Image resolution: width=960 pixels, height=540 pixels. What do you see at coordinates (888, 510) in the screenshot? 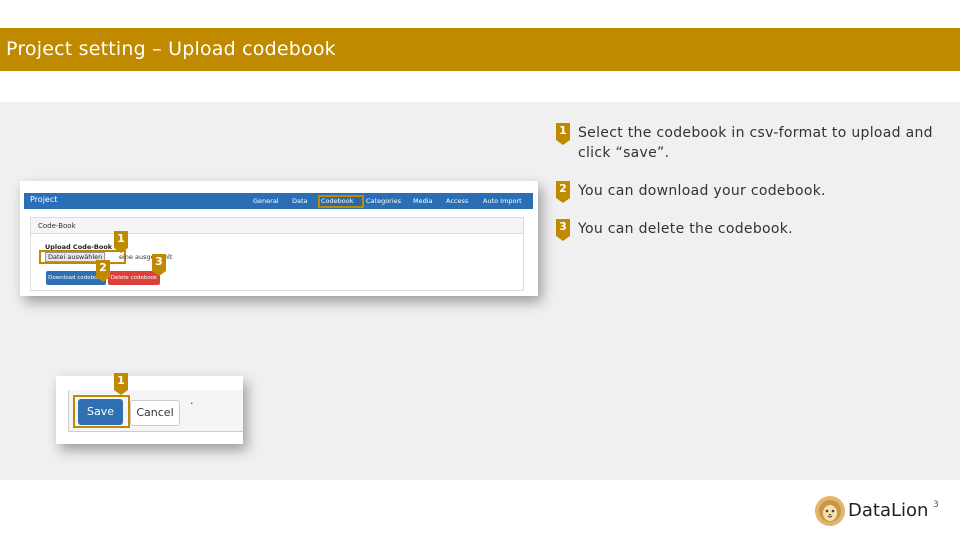
I see `datalion-logo-text: DataLion` at bounding box center [888, 510].